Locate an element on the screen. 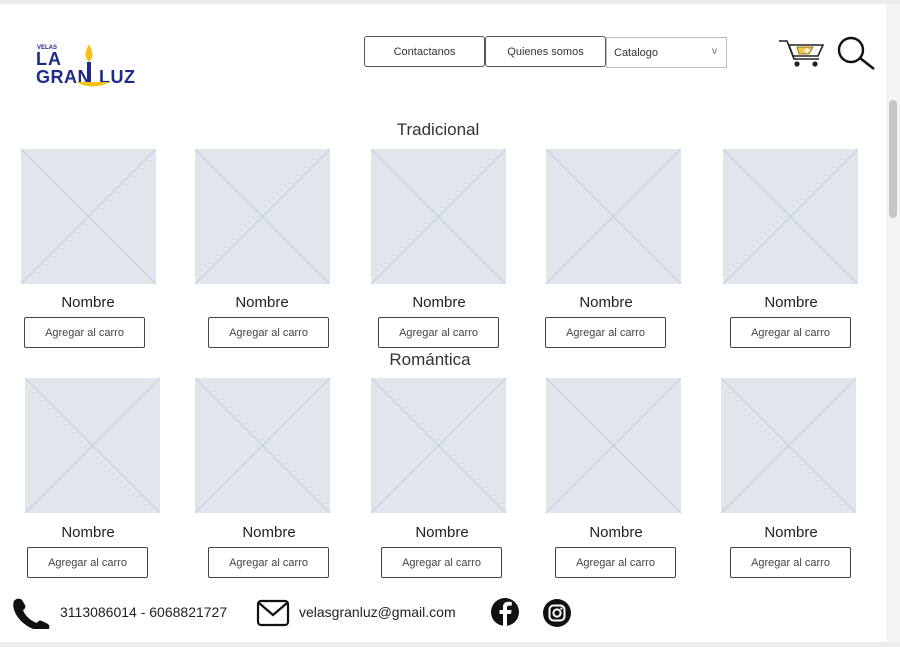 This screenshot has width=900, height=647. catalog-select: Catalogo v is located at coordinates (666, 52).